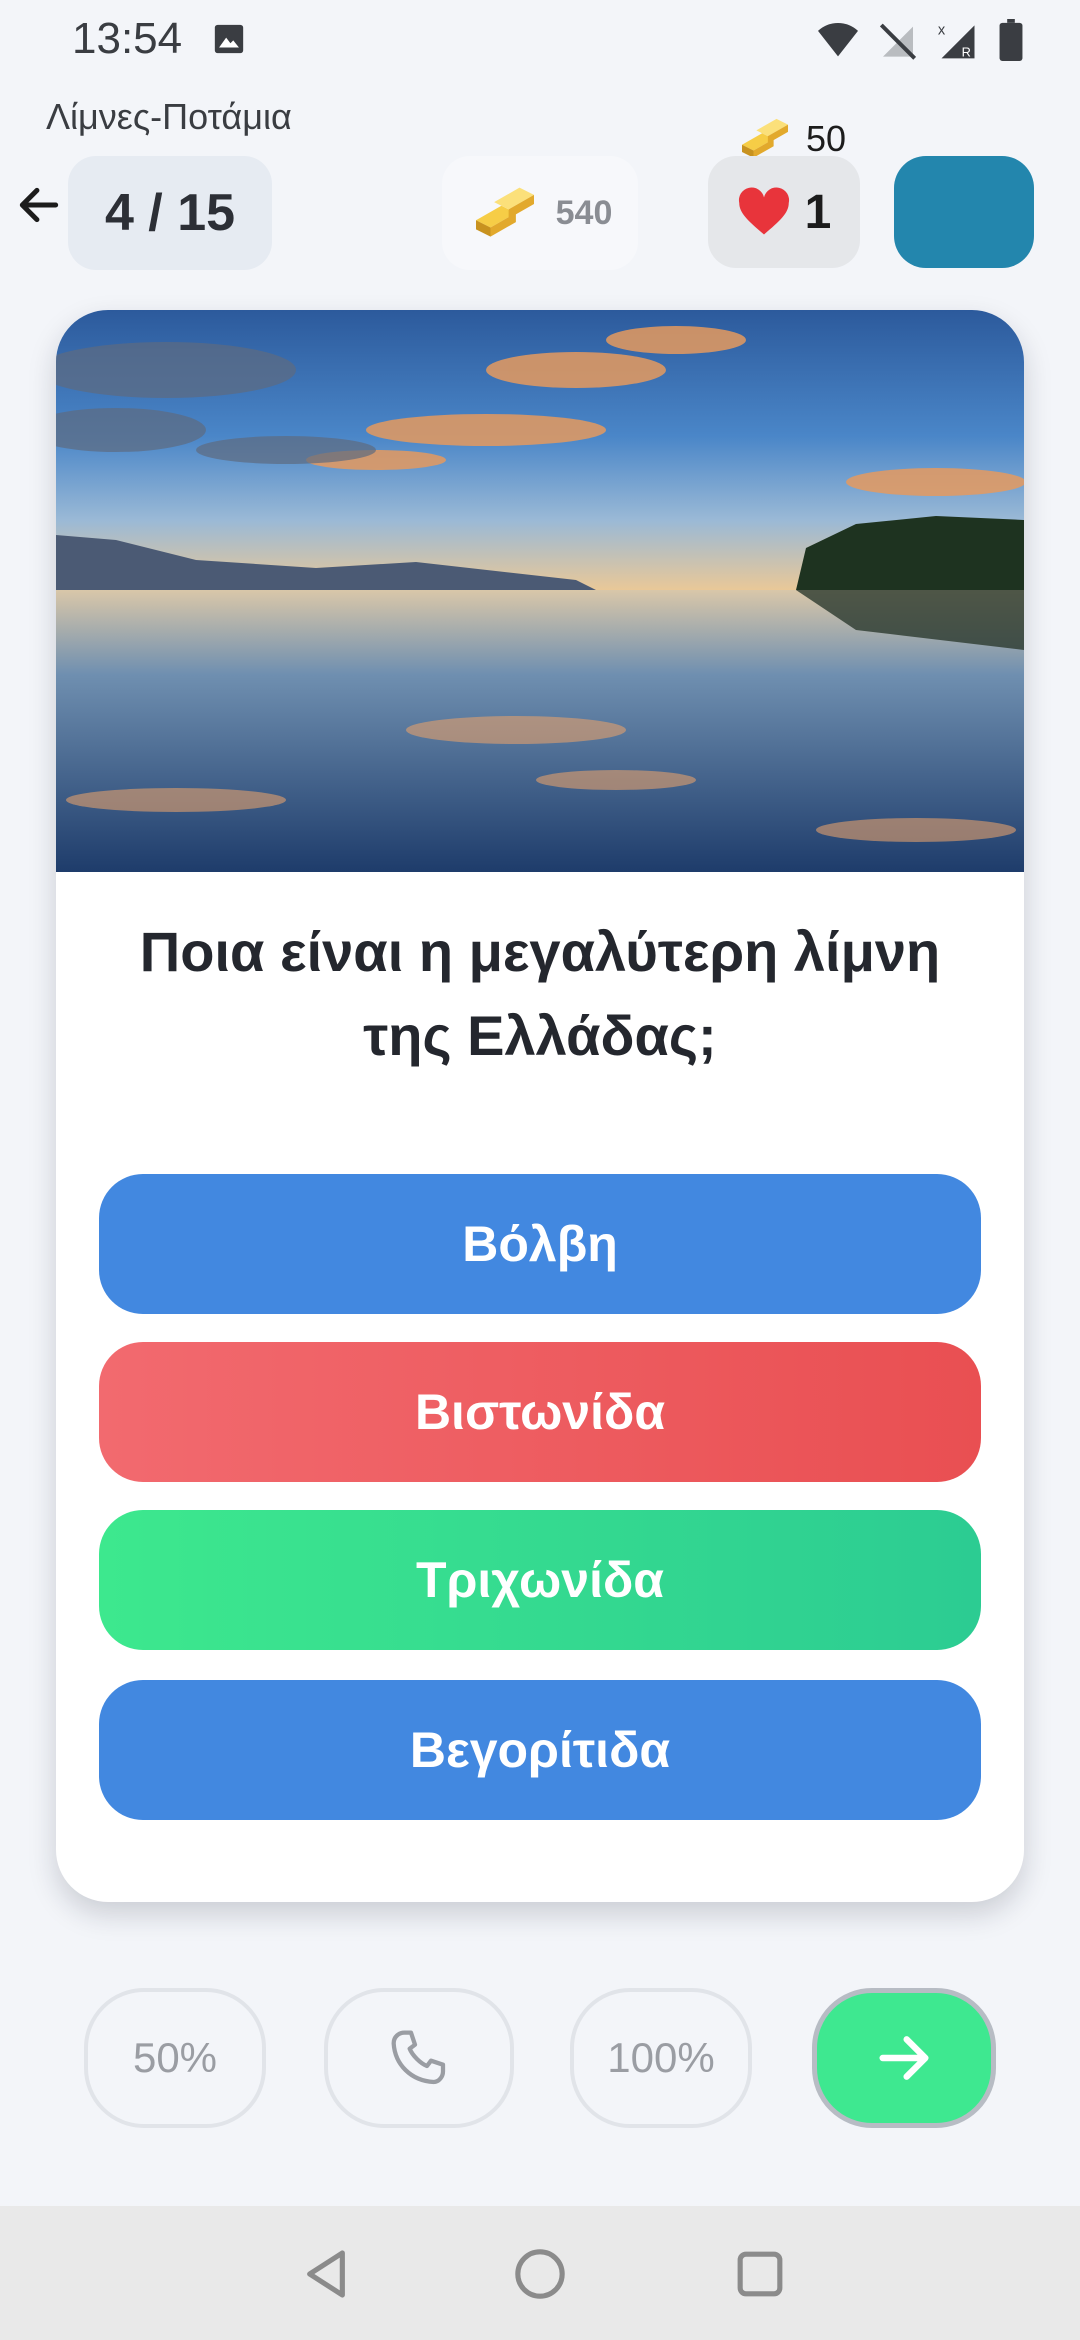 This screenshot has width=1080, height=2340. I want to click on wifi-icon, so click(838, 39).